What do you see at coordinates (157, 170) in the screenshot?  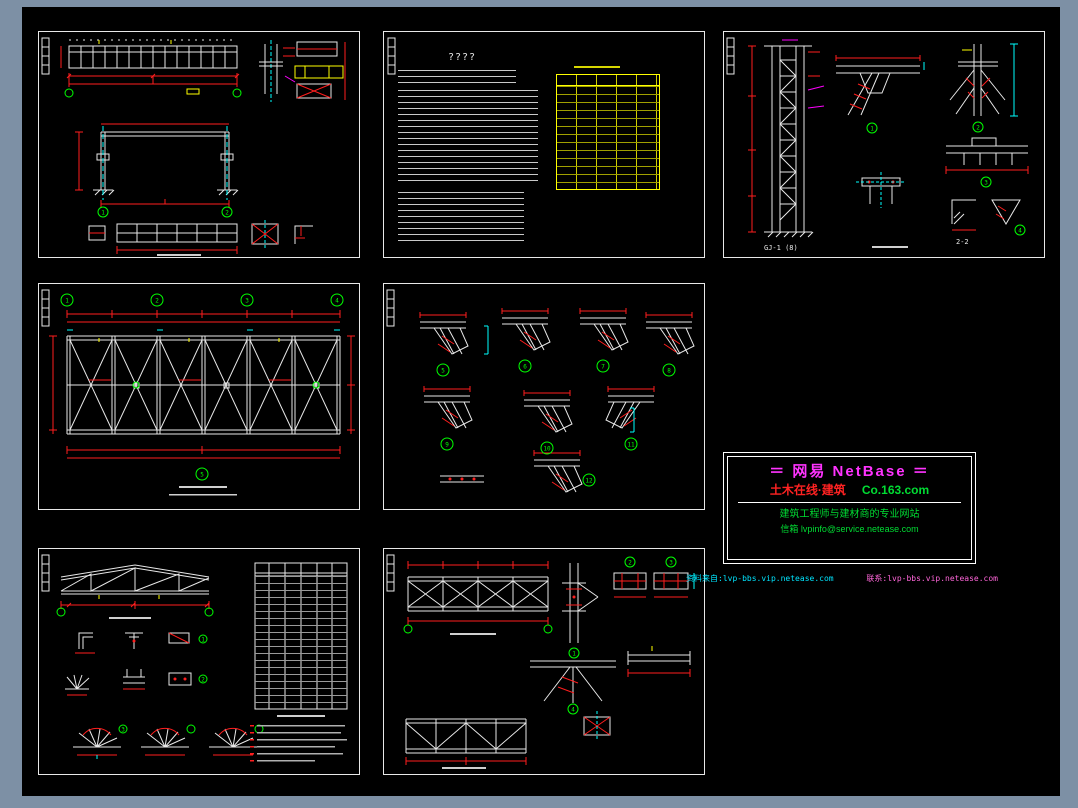 I see `frame-elevation: 1 2` at bounding box center [157, 170].